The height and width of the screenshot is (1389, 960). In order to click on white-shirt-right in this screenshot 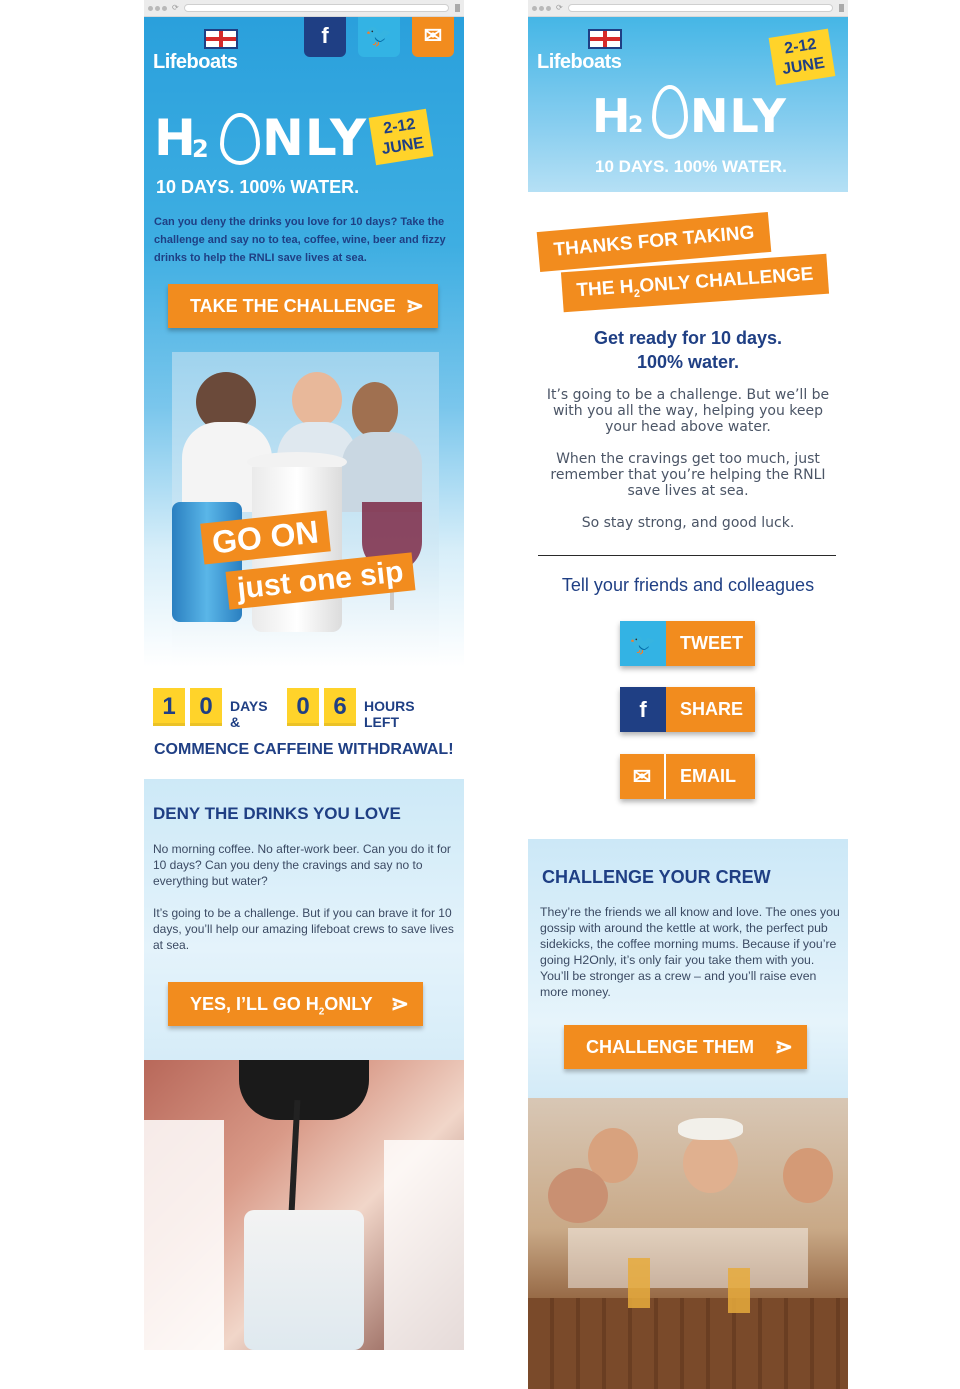, I will do `click(424, 1245)`.